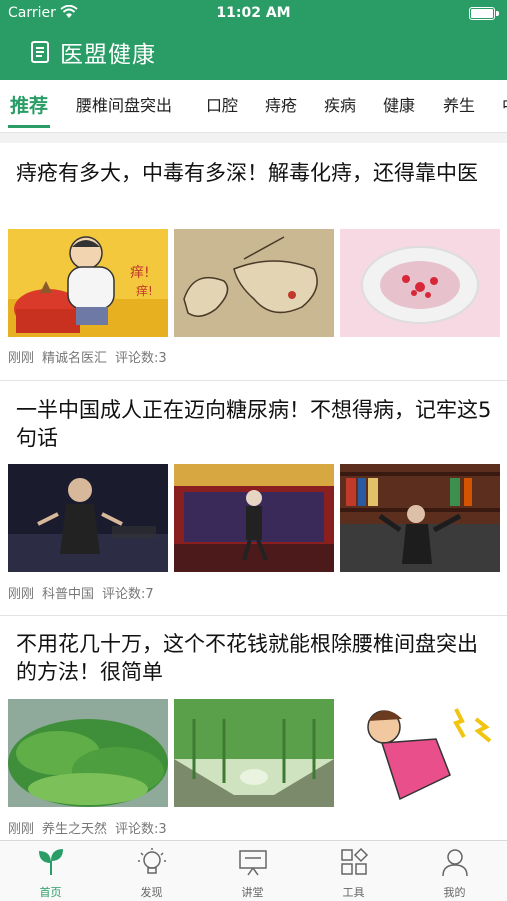 This screenshot has width=507, height=901. Describe the element at coordinates (88, 283) in the screenshot. I see `cartoon-man-eating-image: 痒! 痒!` at that location.